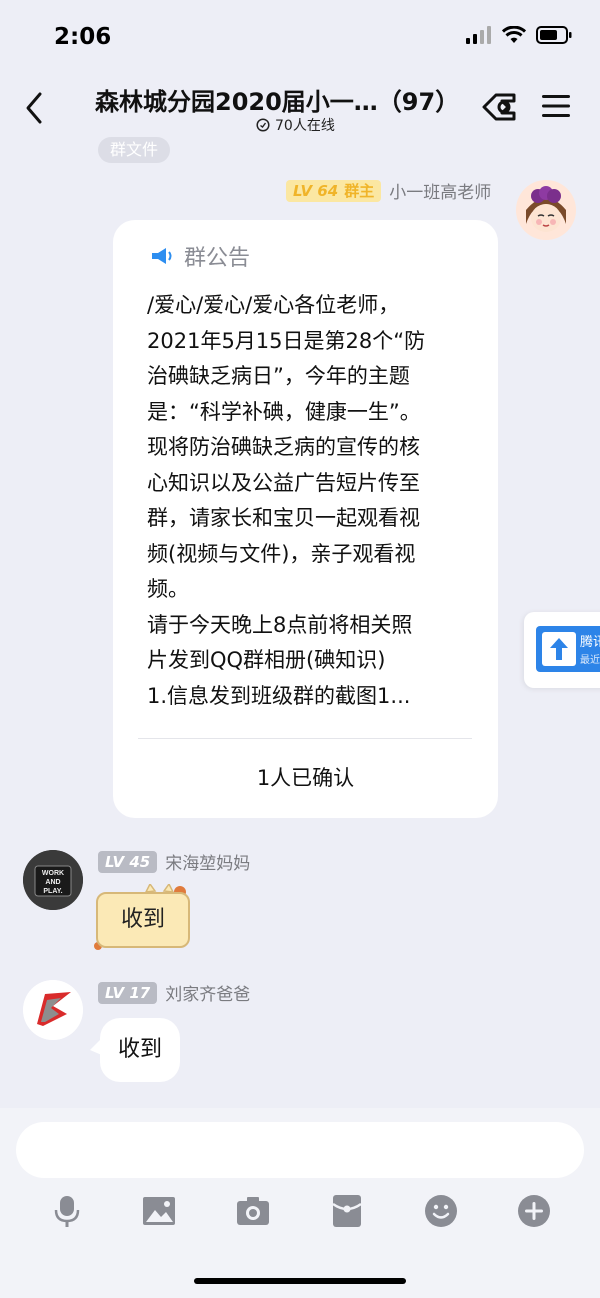  I want to click on more-button, so click(534, 1211).